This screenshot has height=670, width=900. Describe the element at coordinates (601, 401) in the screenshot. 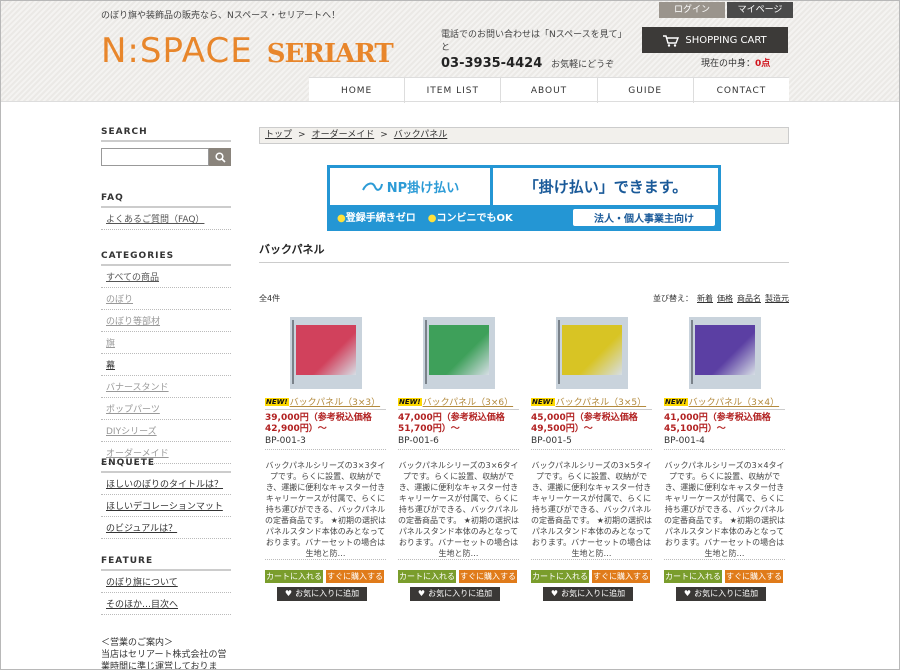

I see `product-name: バックパネル（3×5）` at that location.